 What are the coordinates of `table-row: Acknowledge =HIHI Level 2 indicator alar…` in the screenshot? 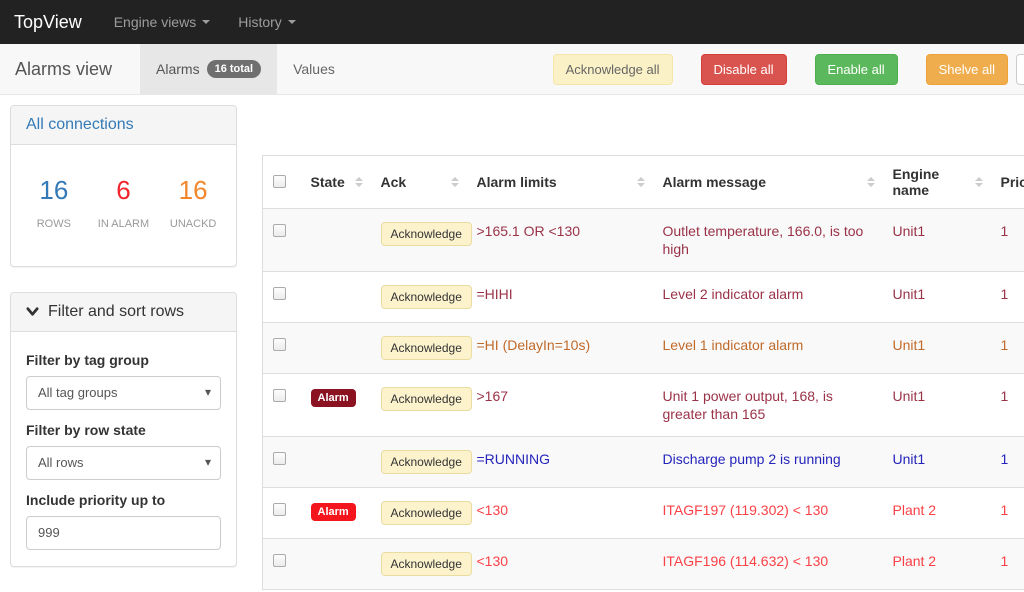 It's located at (643, 297).